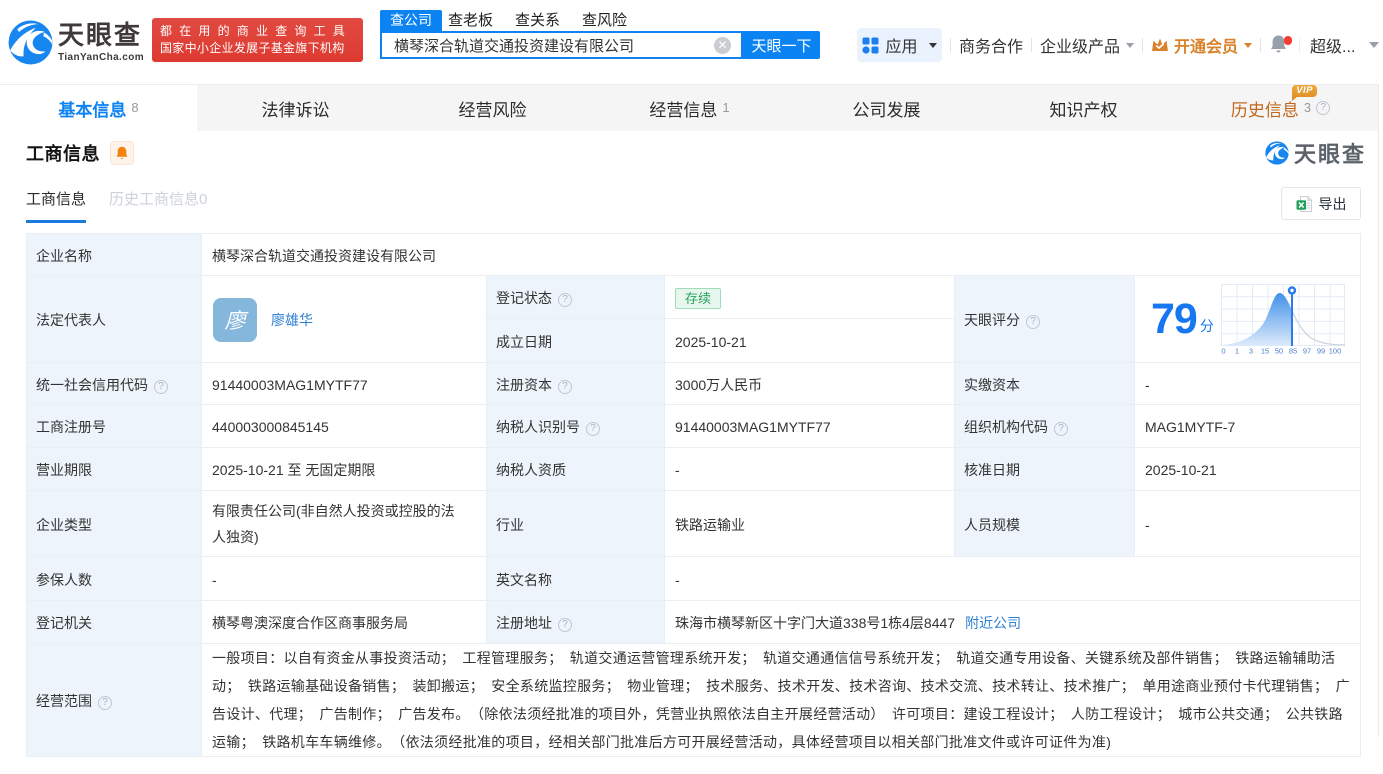 This screenshot has width=1383, height=774. Describe the element at coordinates (1237, 351) in the screenshot. I see `svg-text: 1` at that location.